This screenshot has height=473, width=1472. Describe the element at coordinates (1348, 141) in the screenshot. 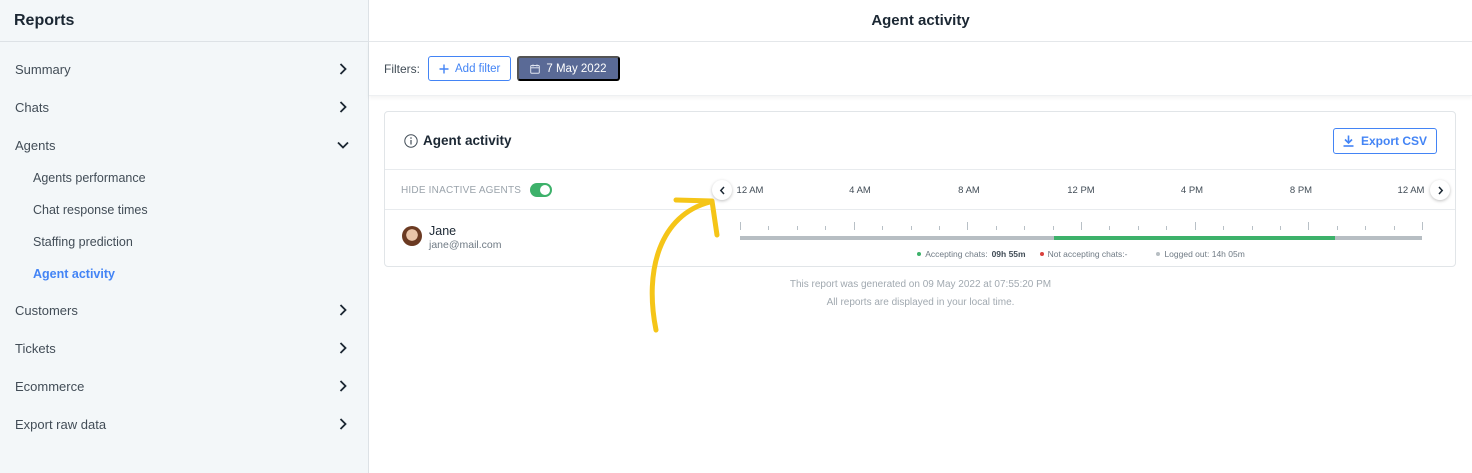

I see `download-icon` at that location.